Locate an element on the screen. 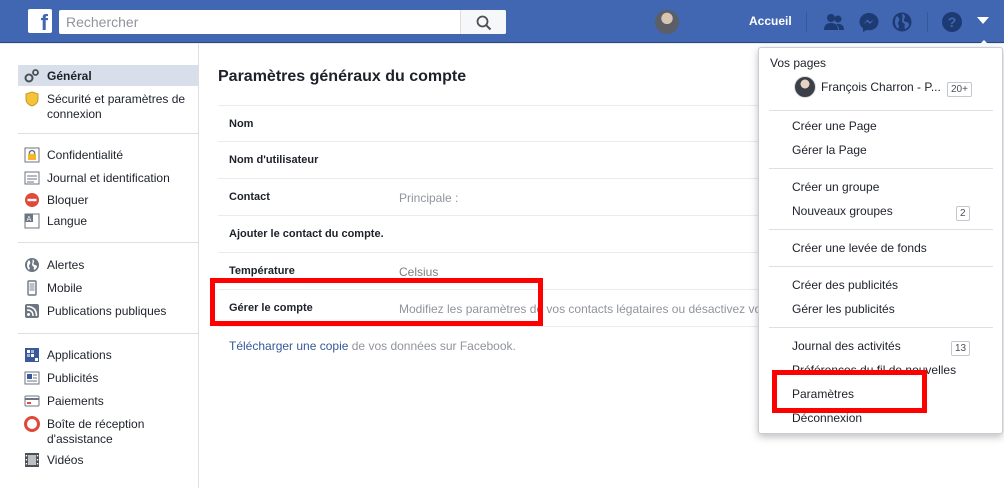 The image size is (1004, 488). setting-value: Principale : is located at coordinates (429, 198).